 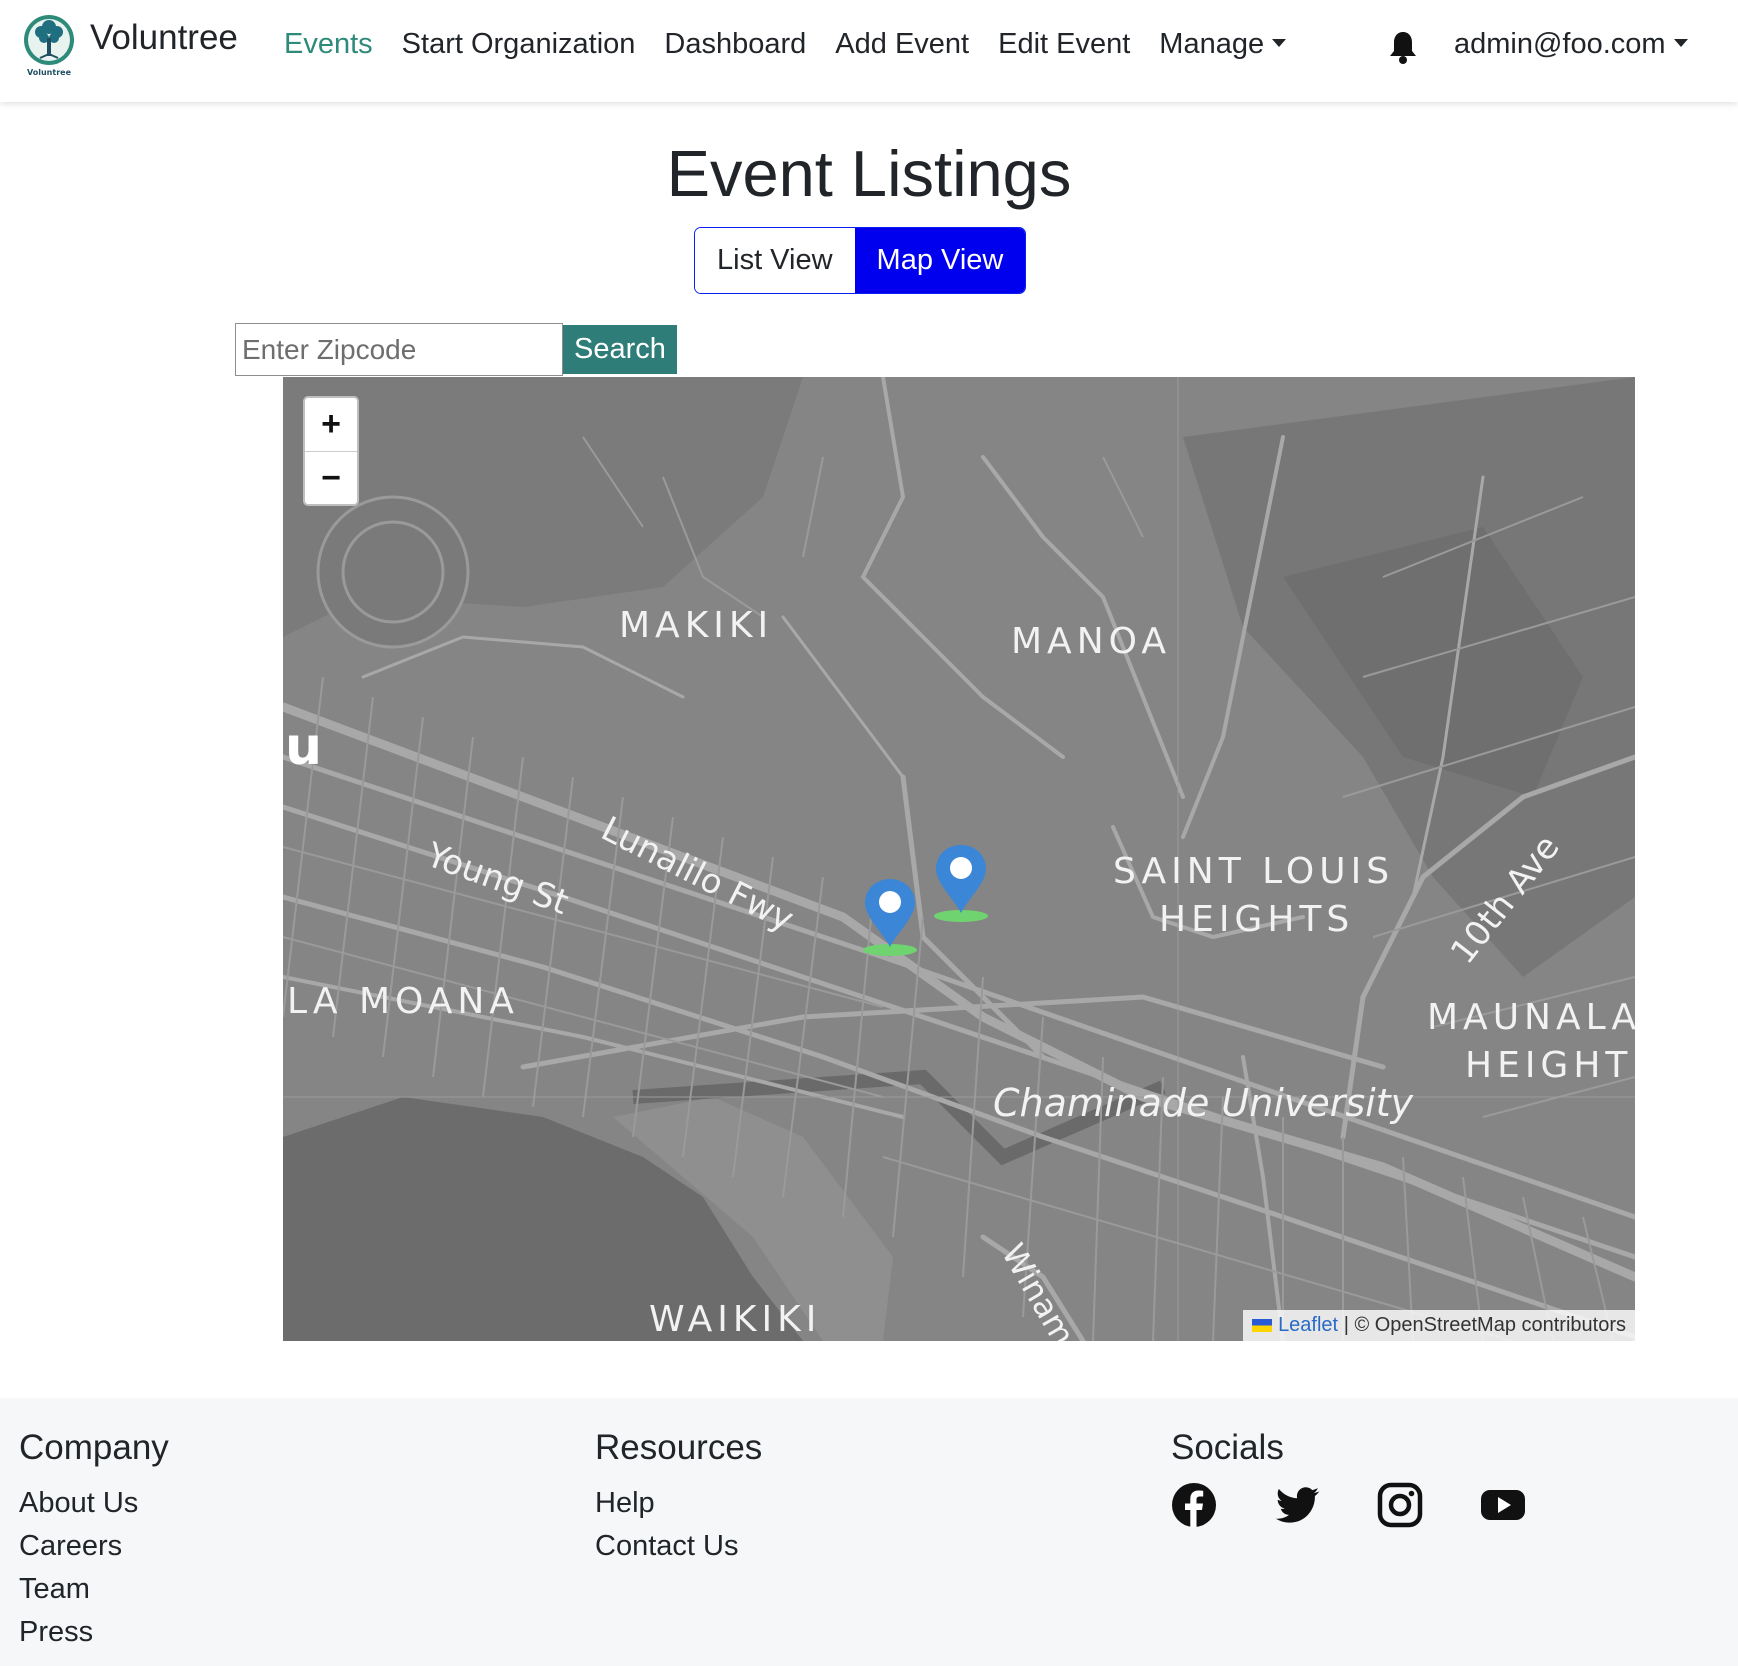 What do you see at coordinates (679, 1447) in the screenshot?
I see `footer-resources-heading: Resources` at bounding box center [679, 1447].